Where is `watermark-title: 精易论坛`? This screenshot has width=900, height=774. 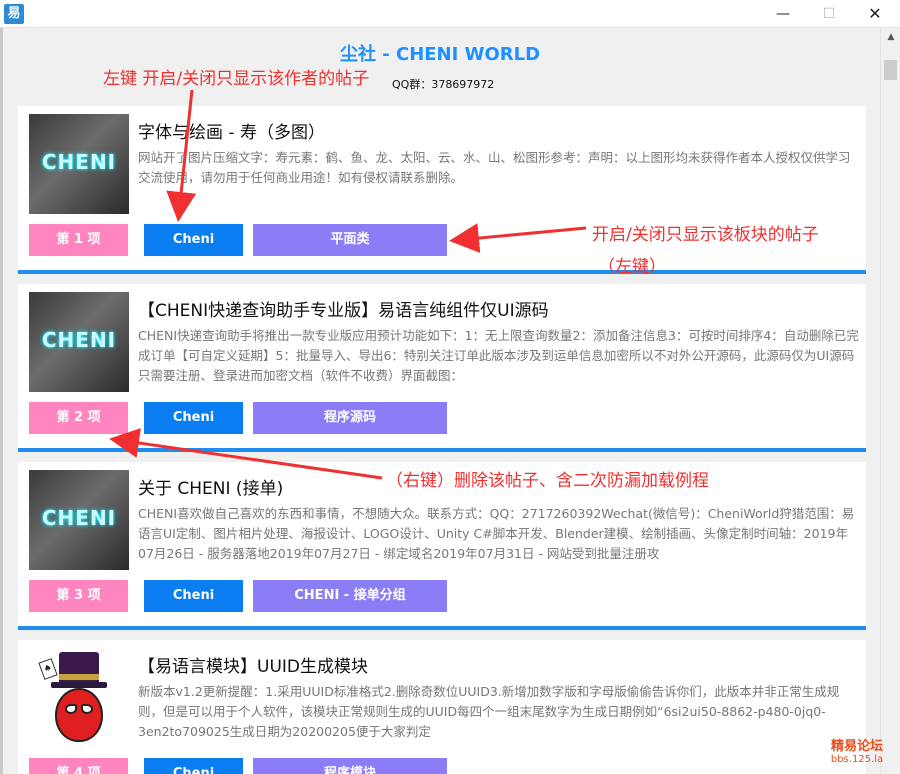
watermark-title: 精易论坛 is located at coordinates (856, 746).